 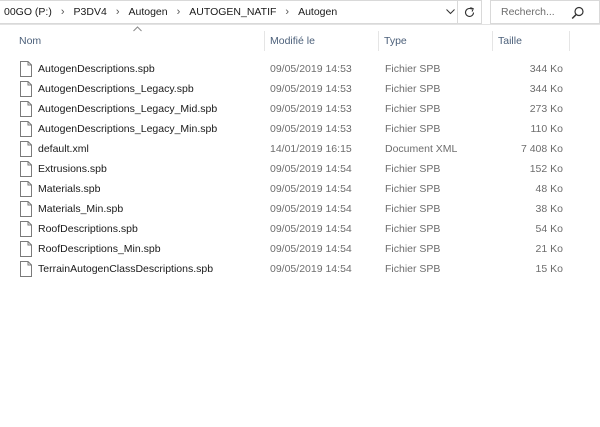 What do you see at coordinates (28, 12) in the screenshot?
I see `breadcrumb-drive: 00GO (P:)` at bounding box center [28, 12].